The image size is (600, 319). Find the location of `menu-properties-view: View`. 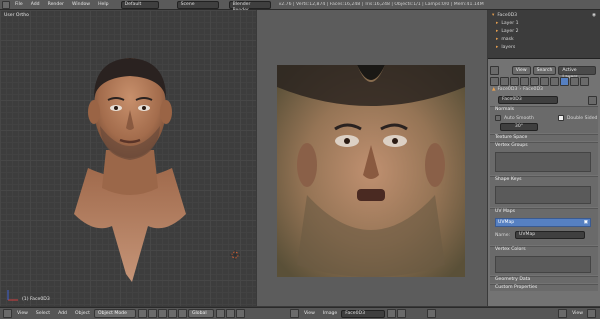

menu-properties-view: View is located at coordinates (577, 313).